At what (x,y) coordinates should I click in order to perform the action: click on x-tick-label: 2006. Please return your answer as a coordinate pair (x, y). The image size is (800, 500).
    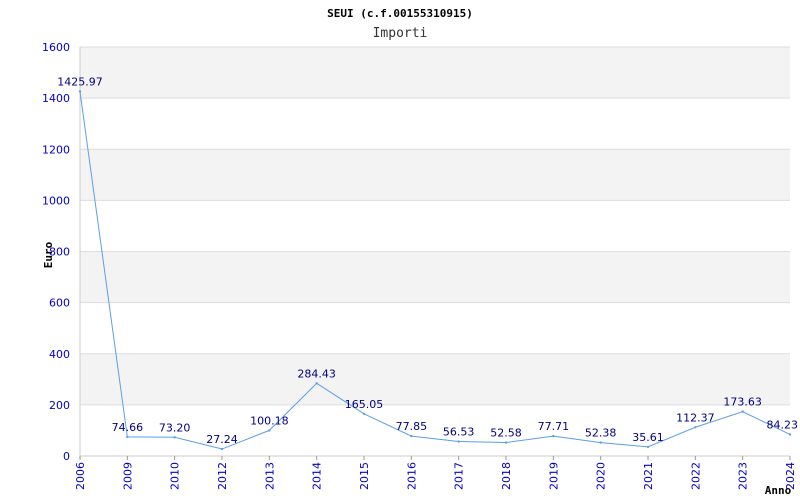
    Looking at the image, I should click on (80, 476).